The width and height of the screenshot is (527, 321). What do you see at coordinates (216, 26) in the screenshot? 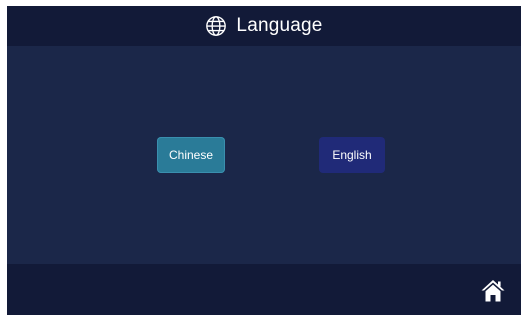
I see `globe-icon` at bounding box center [216, 26].